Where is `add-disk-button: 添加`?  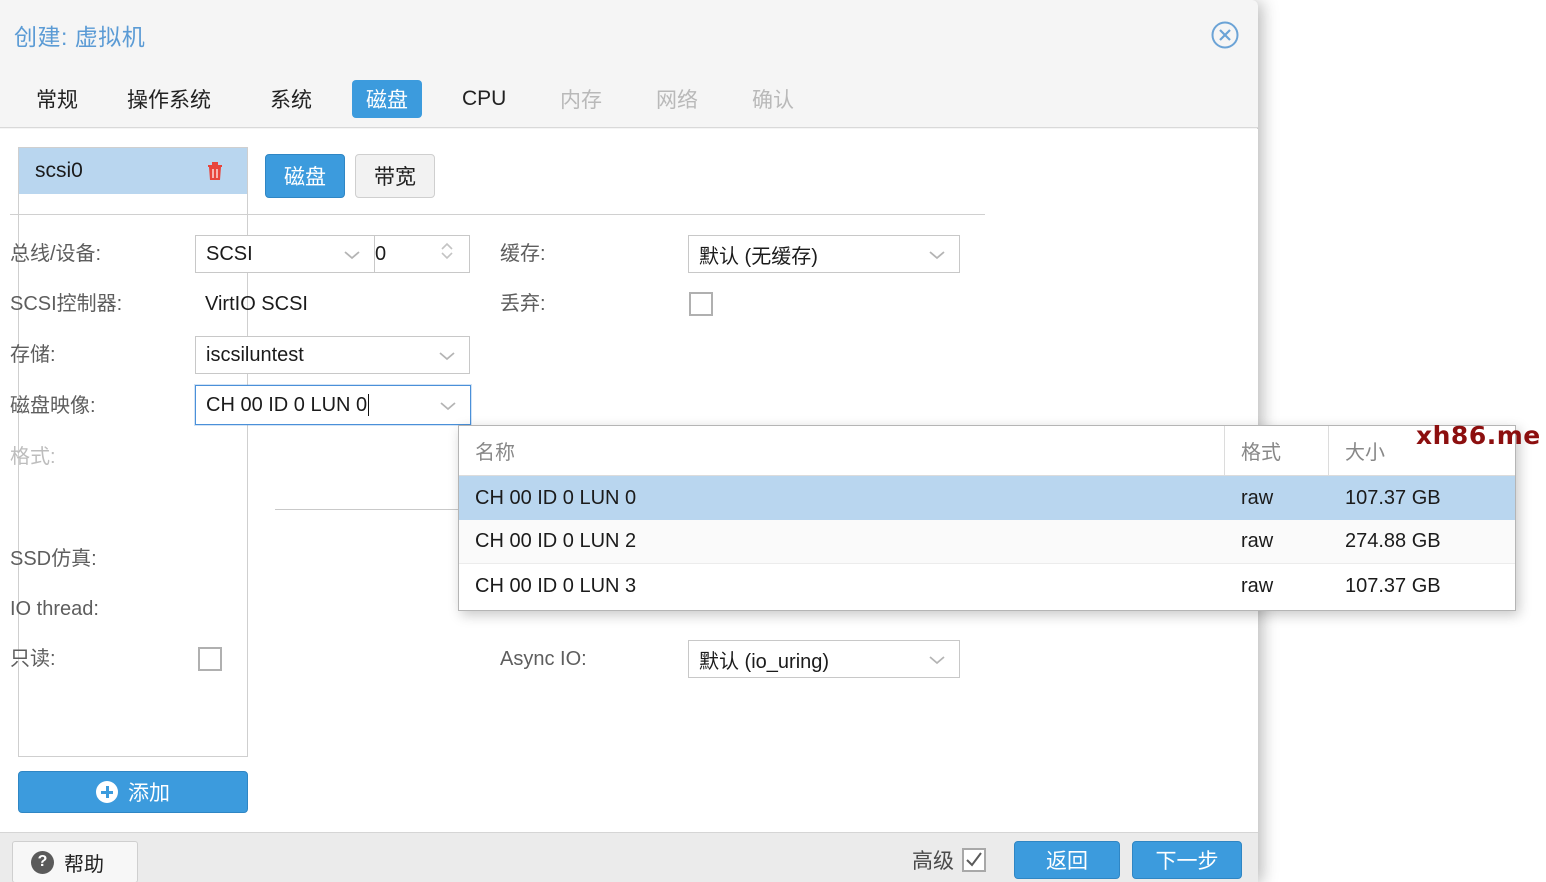
add-disk-button: 添加 is located at coordinates (133, 792).